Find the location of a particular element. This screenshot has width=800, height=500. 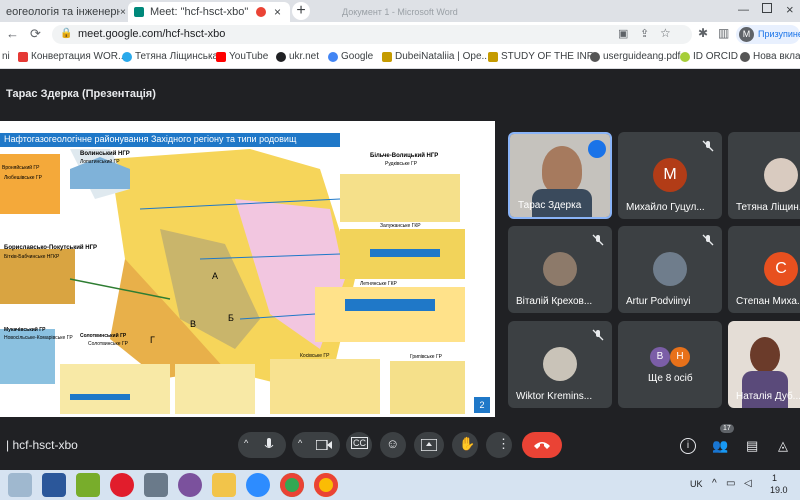

captions-icon: CC is located at coordinates (359, 443).